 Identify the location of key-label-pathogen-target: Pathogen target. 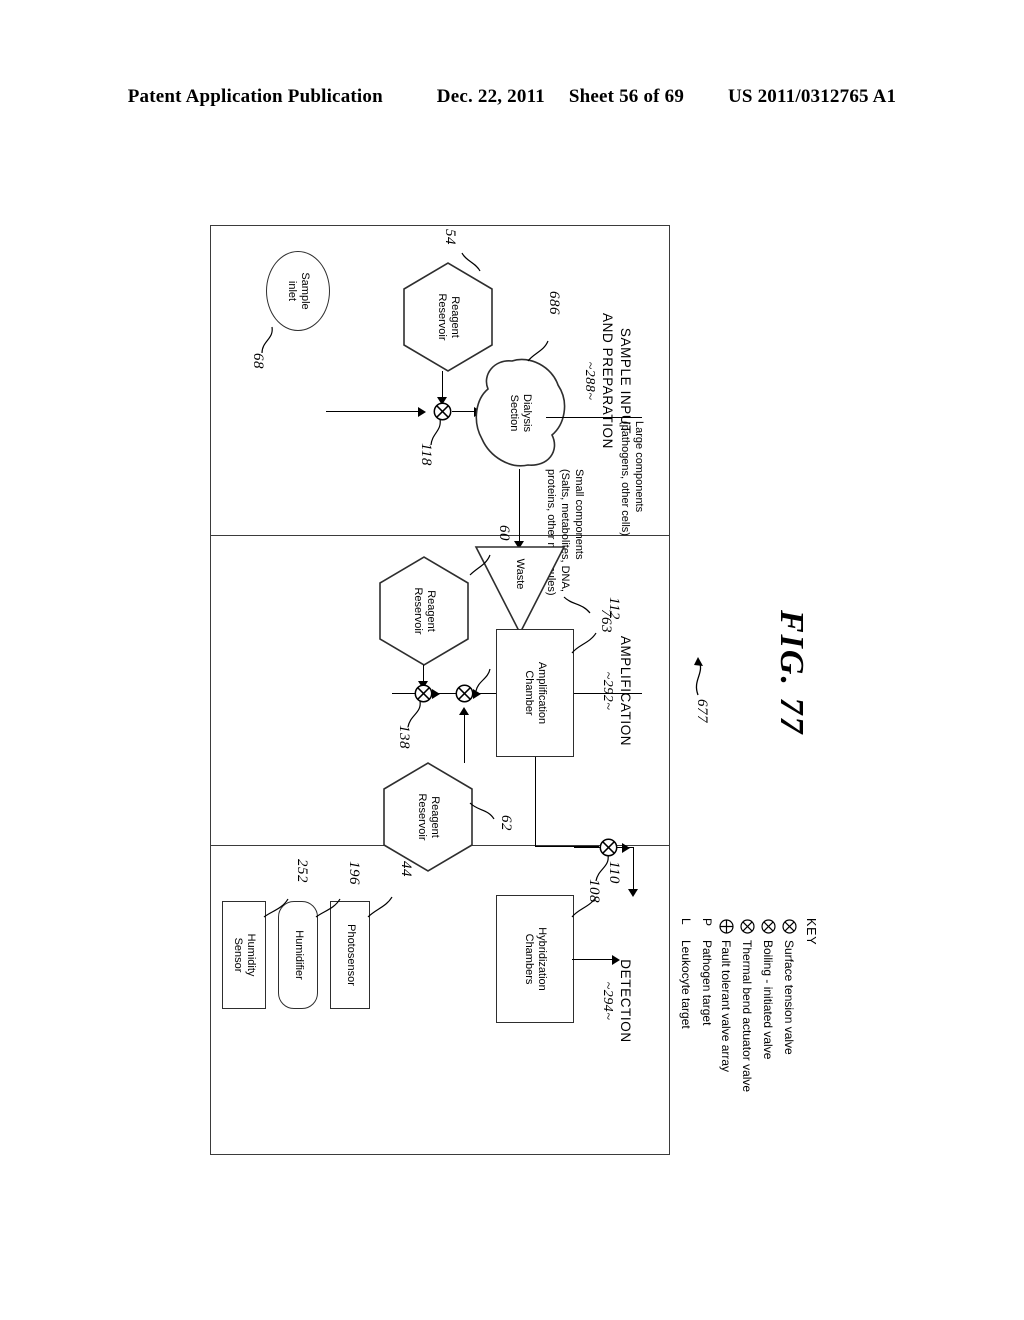
(707, 983).